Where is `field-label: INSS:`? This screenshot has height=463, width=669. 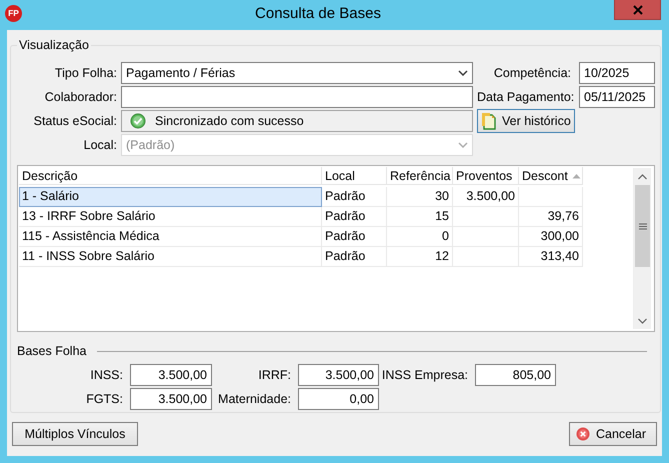
field-label: INSS: is located at coordinates (106, 375).